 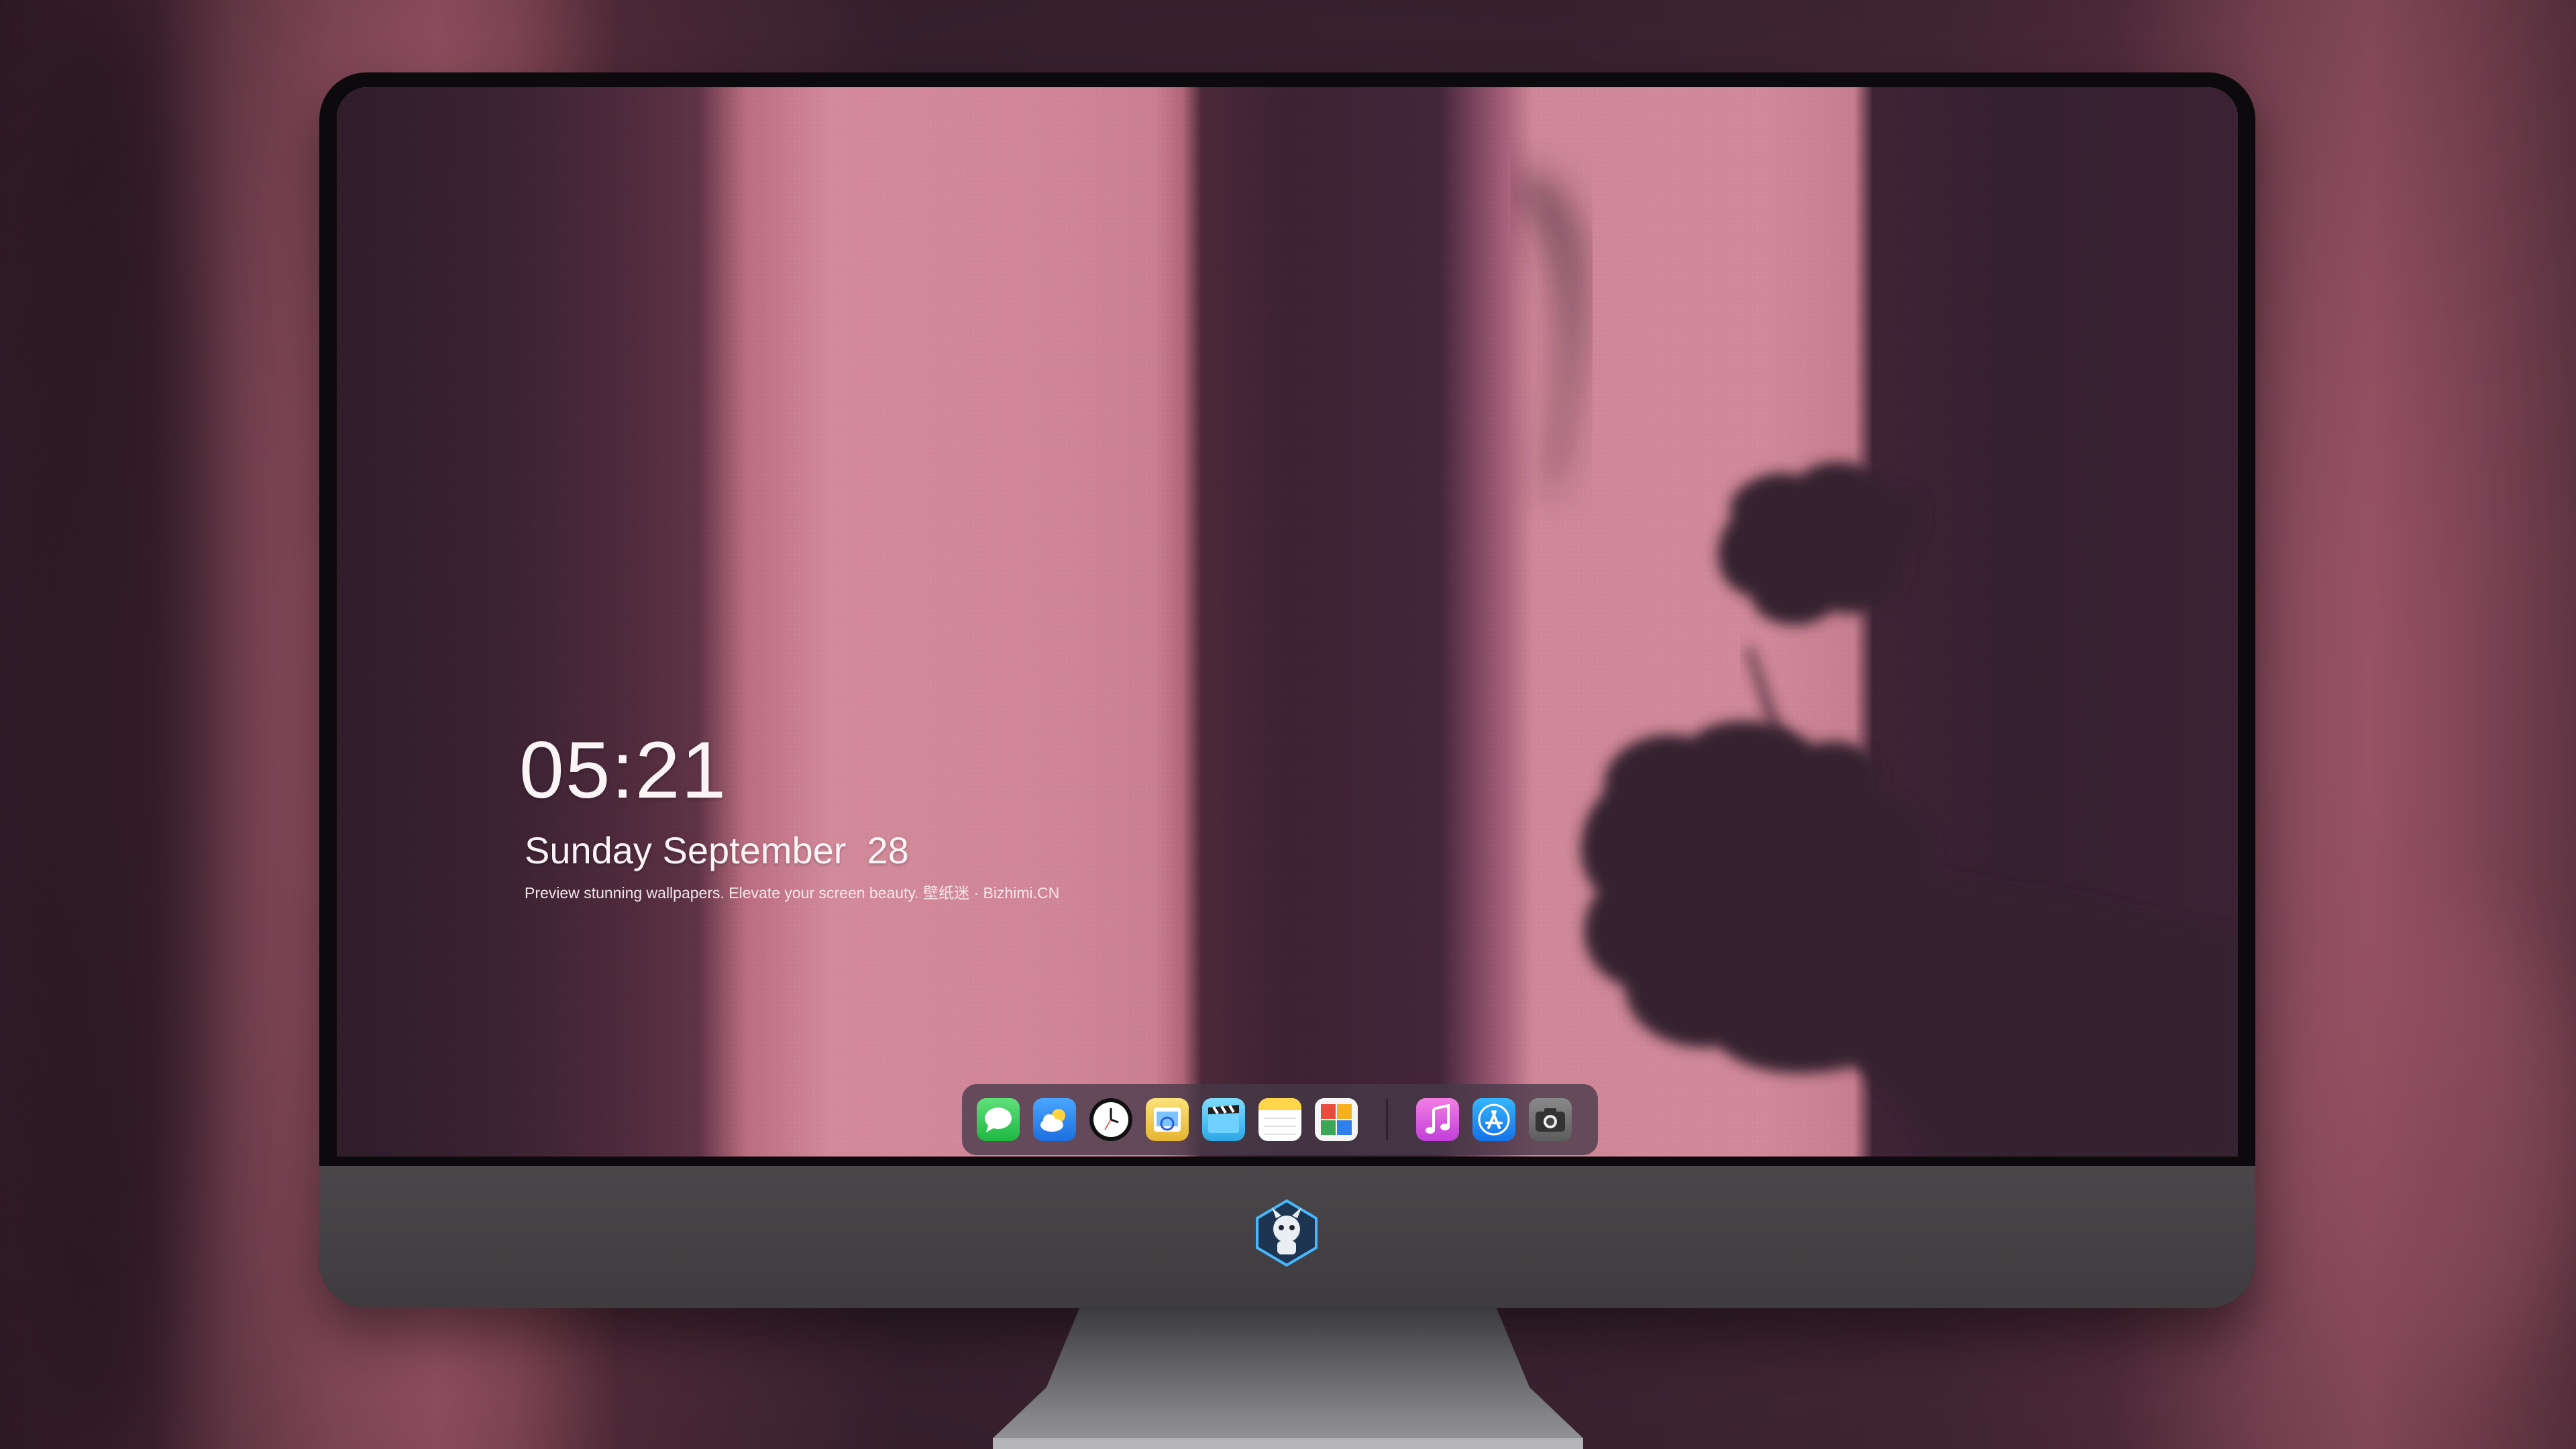 I want to click on messages-icon, so click(x=998, y=1119).